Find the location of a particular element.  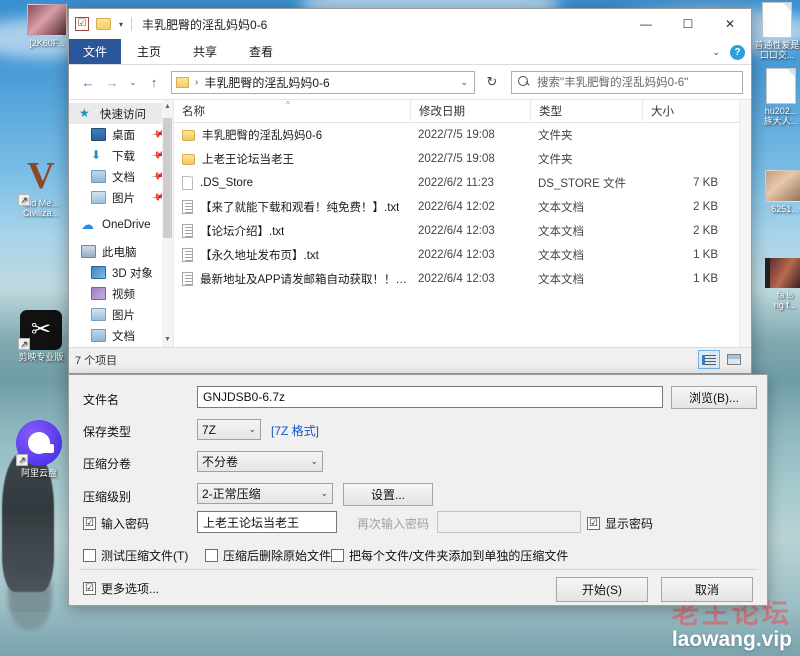

sidebar-item-desktop: 桌面 📌 is located at coordinates (121, 134).